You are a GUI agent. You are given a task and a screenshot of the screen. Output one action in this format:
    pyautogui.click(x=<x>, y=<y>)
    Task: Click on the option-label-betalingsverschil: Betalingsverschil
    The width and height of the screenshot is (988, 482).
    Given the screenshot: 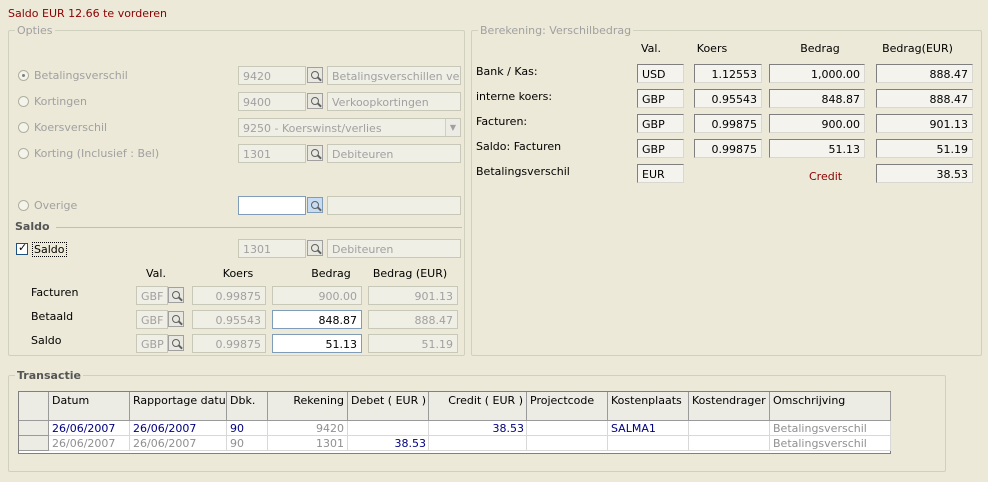 What is the action you would take?
    pyautogui.click(x=81, y=75)
    